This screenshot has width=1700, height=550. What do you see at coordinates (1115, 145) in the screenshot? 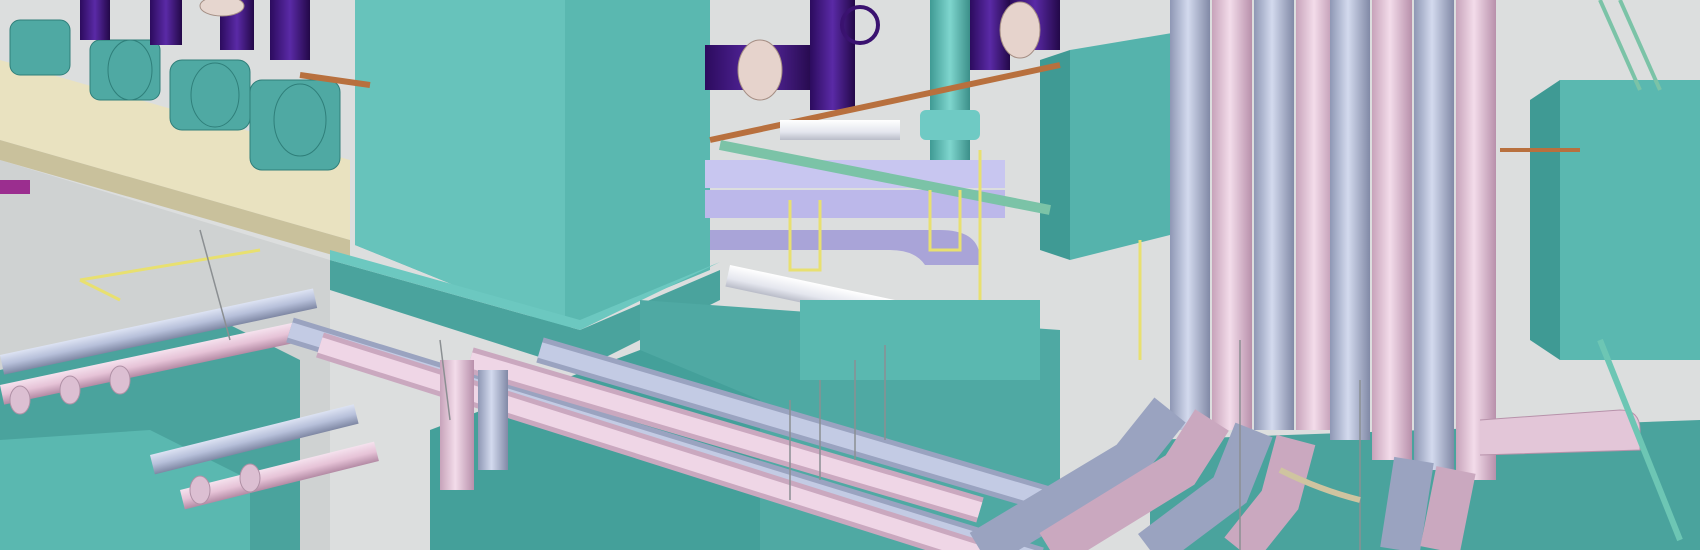
I see `teal-housing-right` at bounding box center [1115, 145].